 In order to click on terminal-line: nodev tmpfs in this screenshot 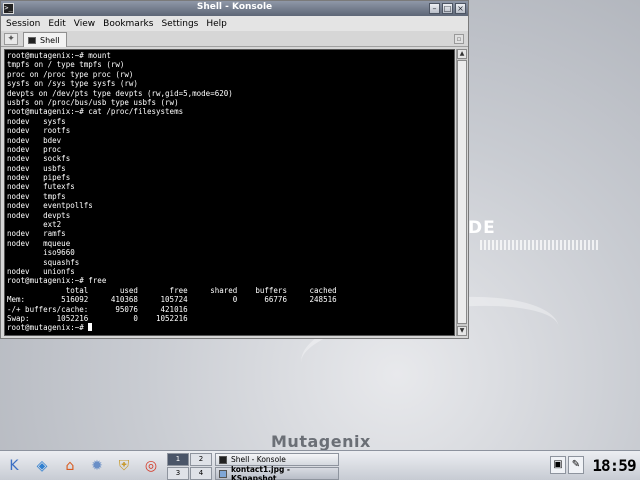, I will do `click(36, 196)`.